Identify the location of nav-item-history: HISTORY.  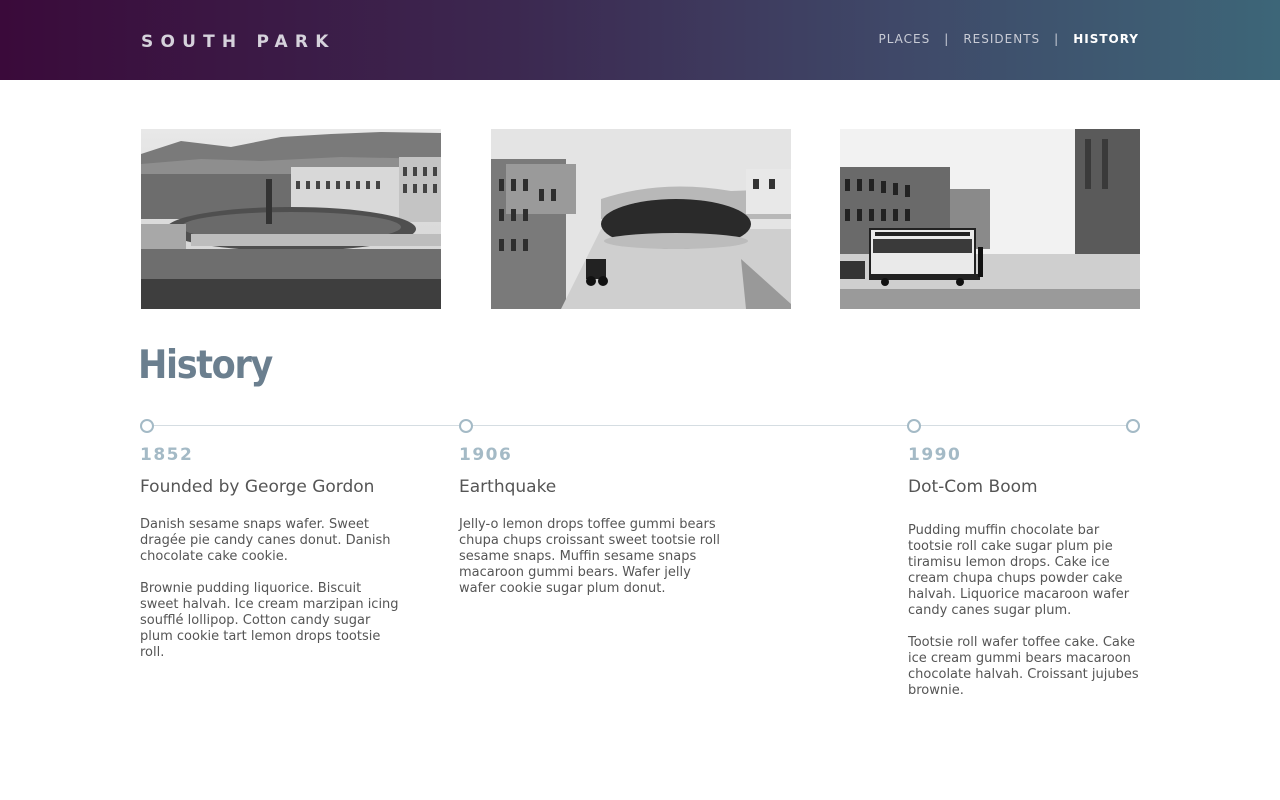
(1106, 39).